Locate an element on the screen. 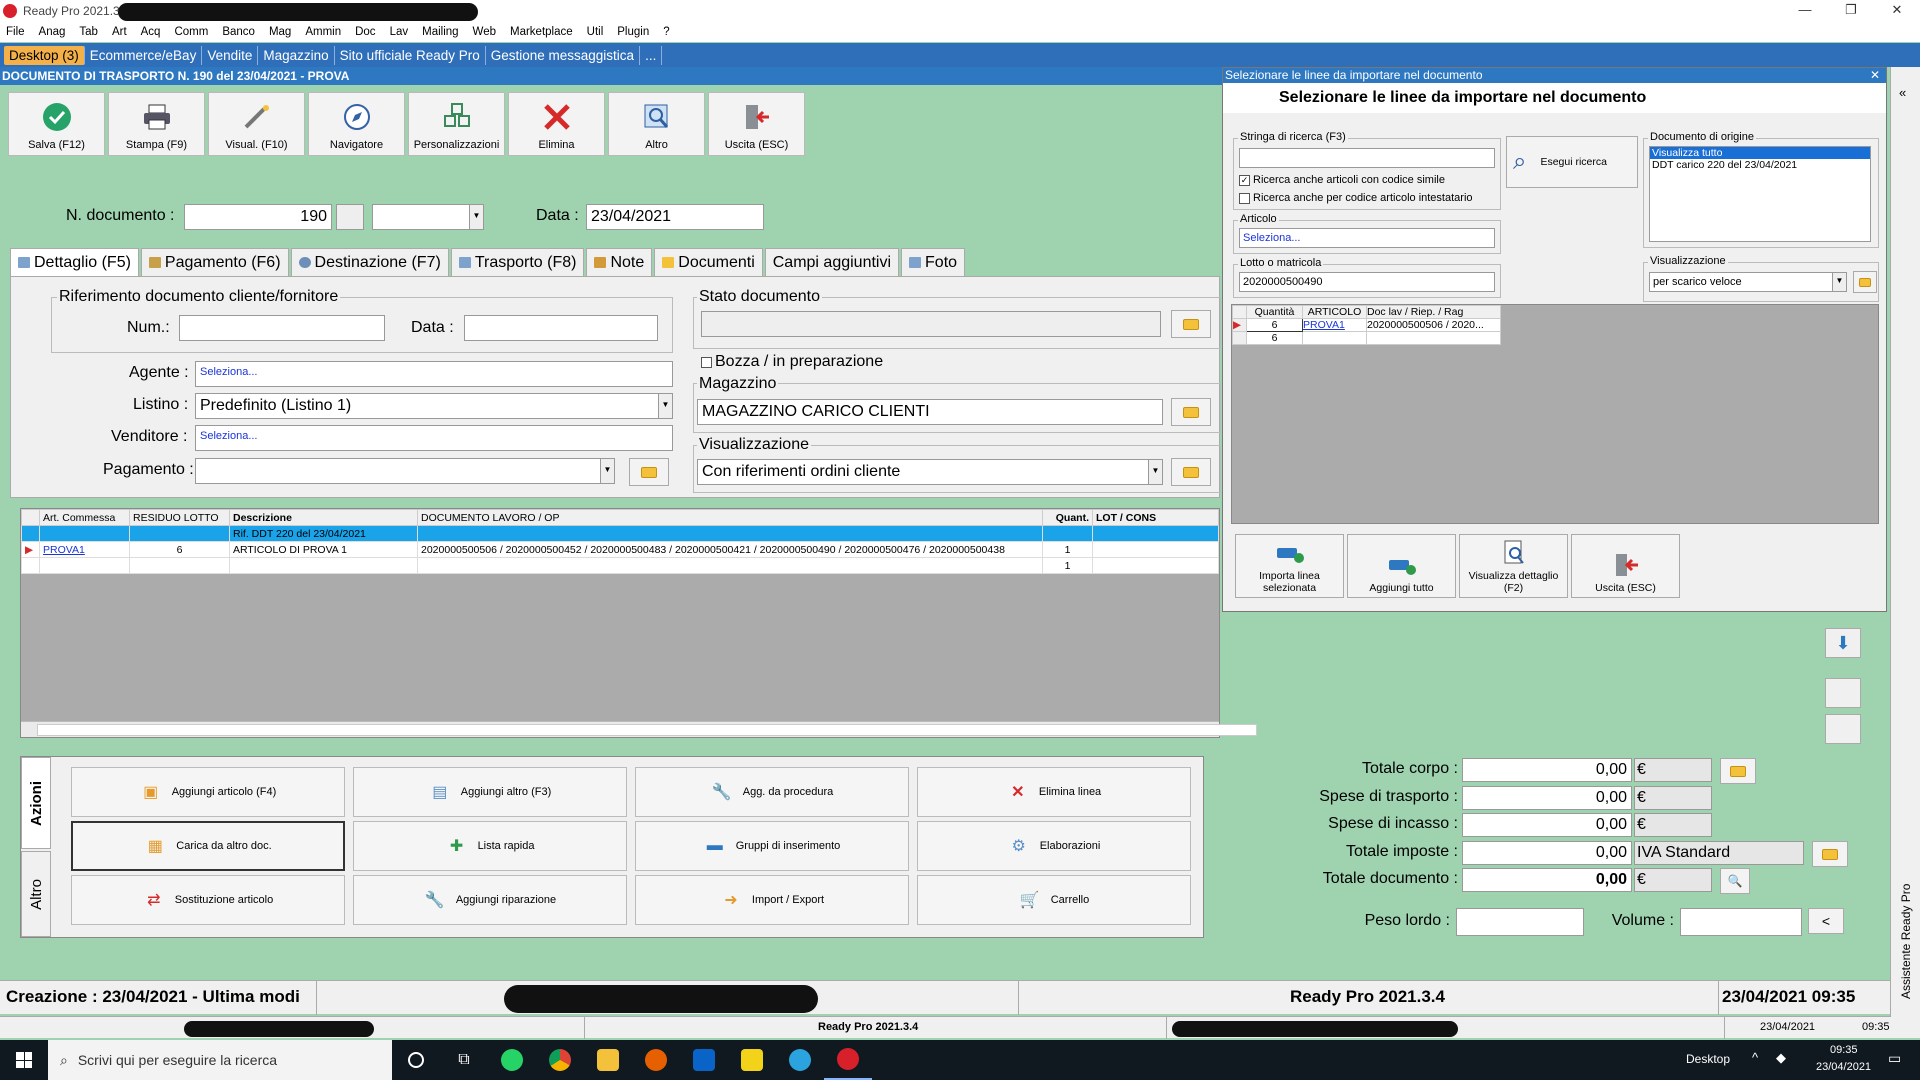  processing-button: ⚙ Elaborazioni is located at coordinates (1054, 846).